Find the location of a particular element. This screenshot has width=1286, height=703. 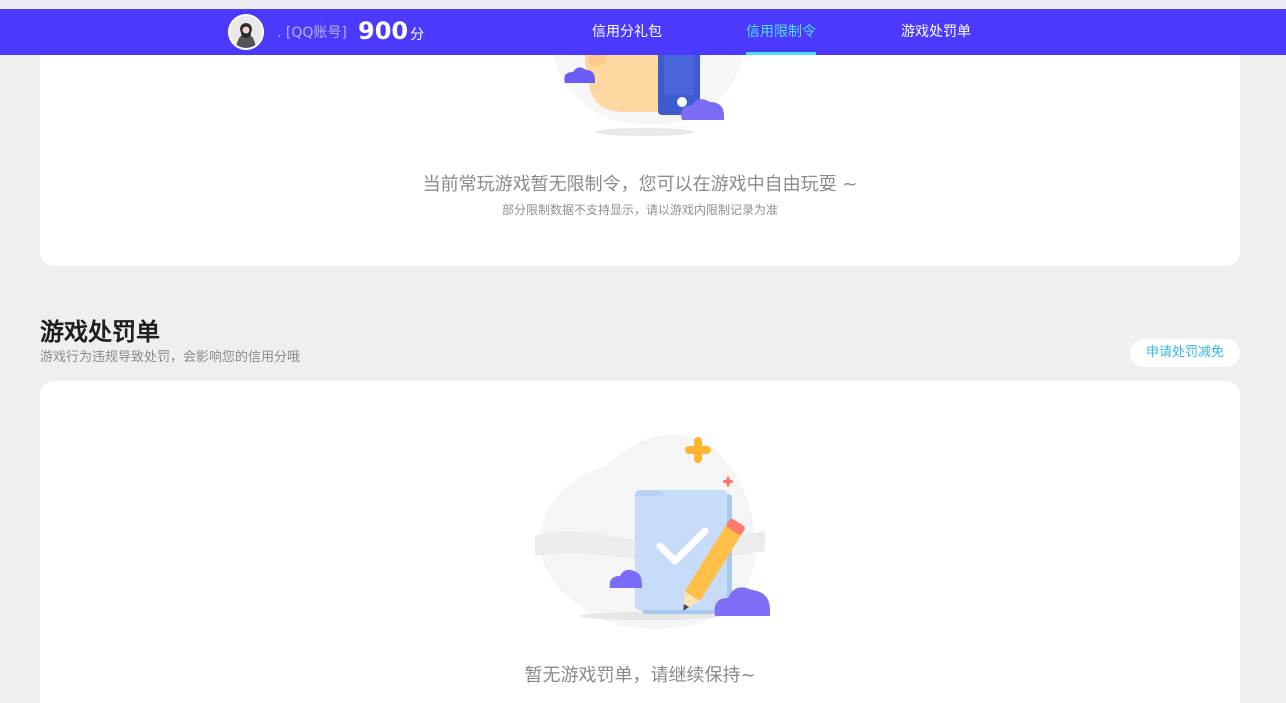

score-unit: 分 is located at coordinates (417, 35).